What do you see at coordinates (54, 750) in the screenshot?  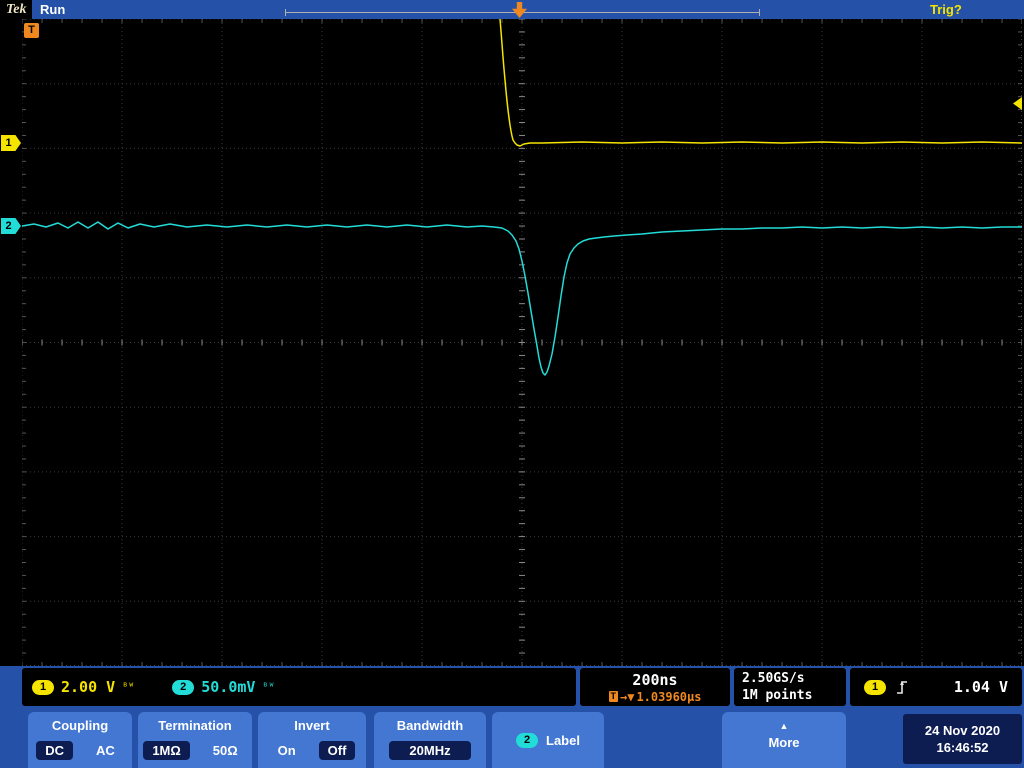 I see `coupling-option-dc: DC` at bounding box center [54, 750].